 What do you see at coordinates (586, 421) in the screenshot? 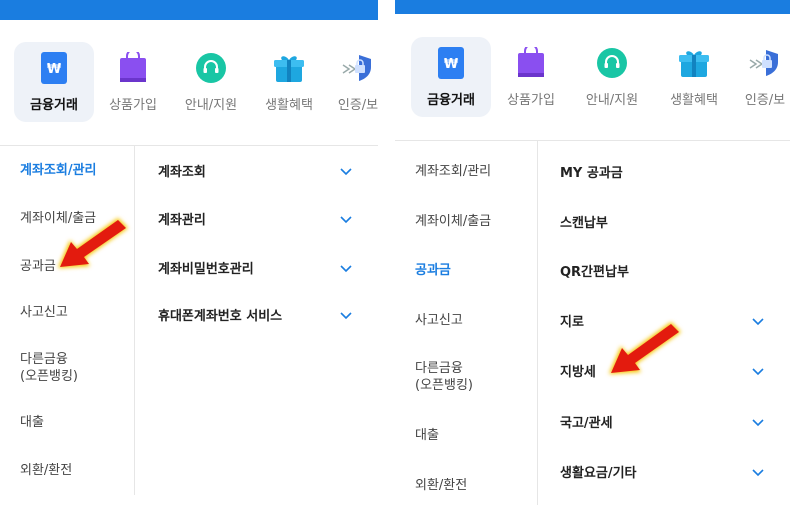
I see `sub-item-national-customs: 국고/관세` at bounding box center [586, 421].